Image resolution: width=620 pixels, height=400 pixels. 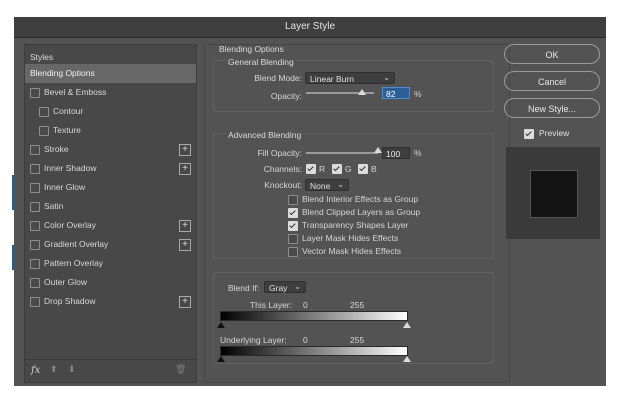 What do you see at coordinates (305, 340) in the screenshot?
I see `underlying-layer-min: 0` at bounding box center [305, 340].